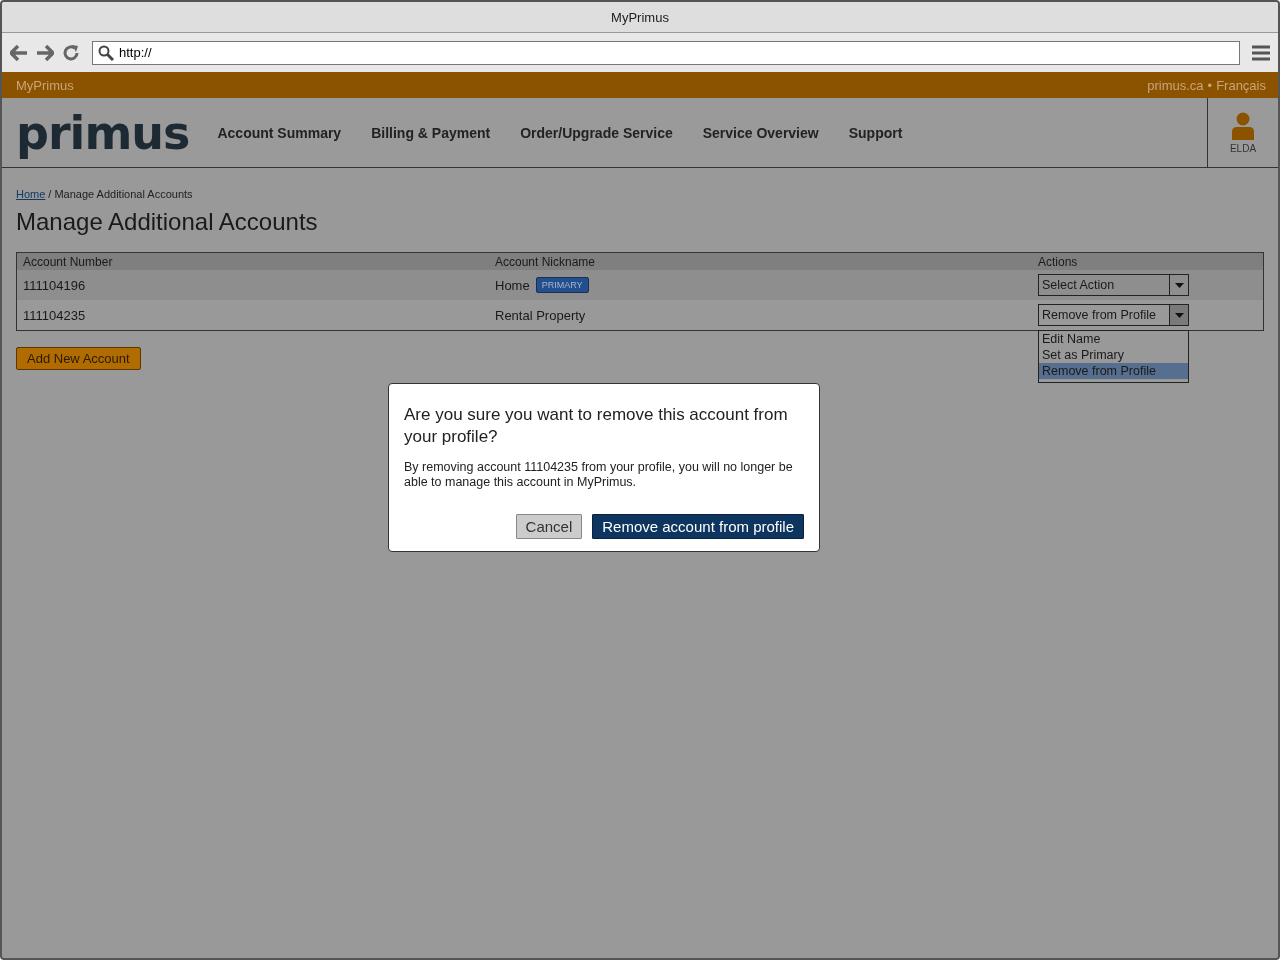 The height and width of the screenshot is (960, 1280). Describe the element at coordinates (599, 475) in the screenshot. I see `dialog-message: By removing account 11104235 from your profile, you will no longer be able to manage this account in MyPrimus.` at that location.